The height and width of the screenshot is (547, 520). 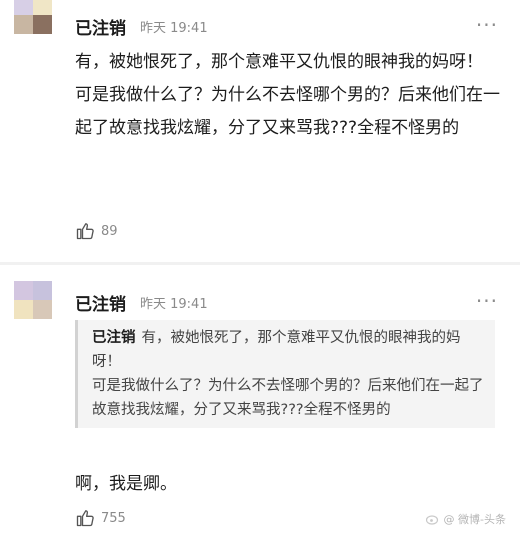 What do you see at coordinates (85, 518) in the screenshot?
I see `thumbs-up-icon` at bounding box center [85, 518].